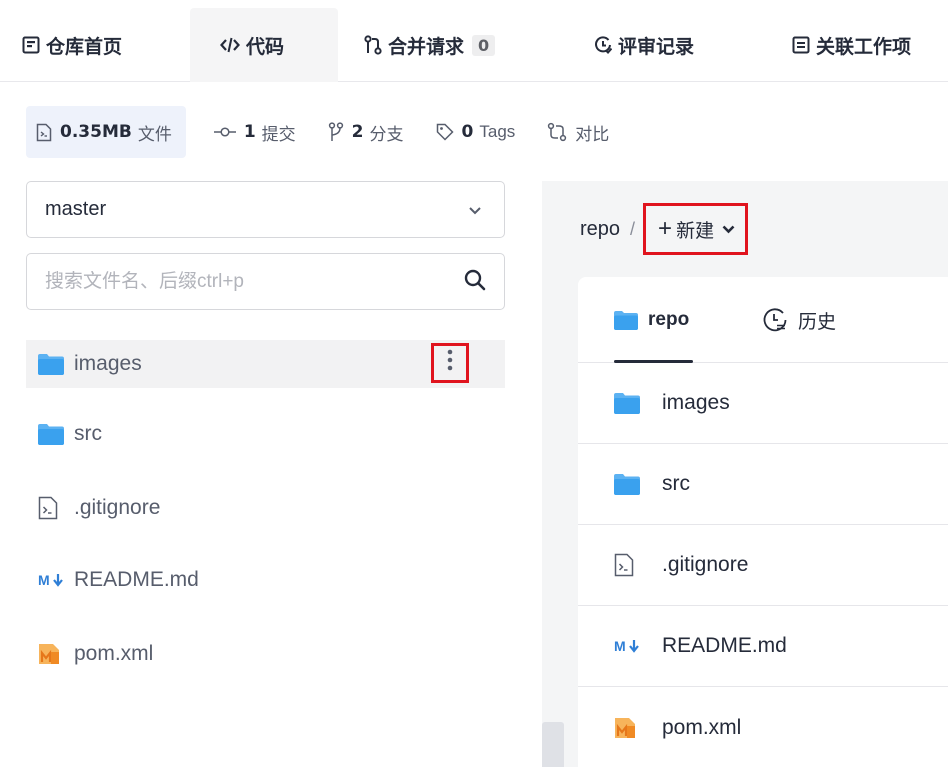 This screenshot has height=767, width=948. Describe the element at coordinates (357, 132) in the screenshot. I see `branches-count: 2` at that location.